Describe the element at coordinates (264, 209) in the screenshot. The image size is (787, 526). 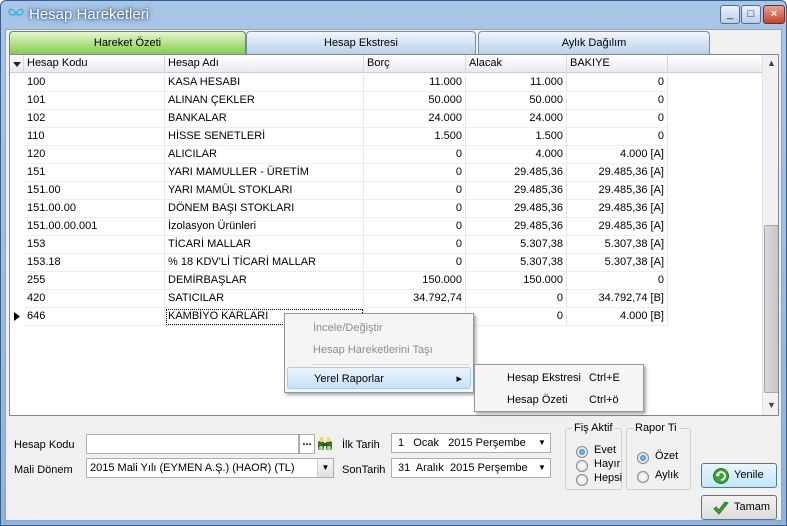
I see `cell-hesap-adi: DÖNEM BAŞI STOKLARI` at that location.